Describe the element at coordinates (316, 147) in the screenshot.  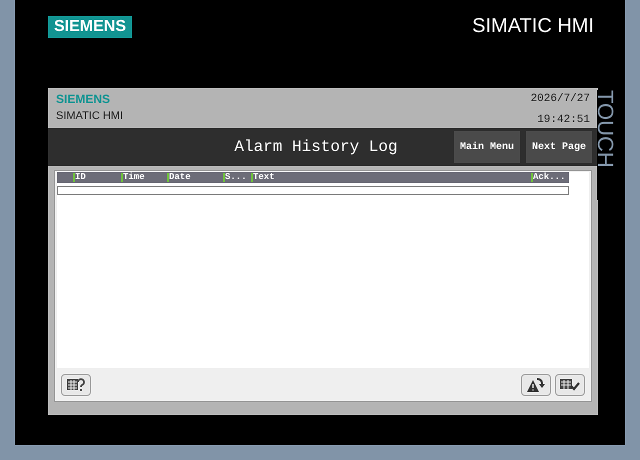
I see `screen-title: Alarm History Log` at that location.